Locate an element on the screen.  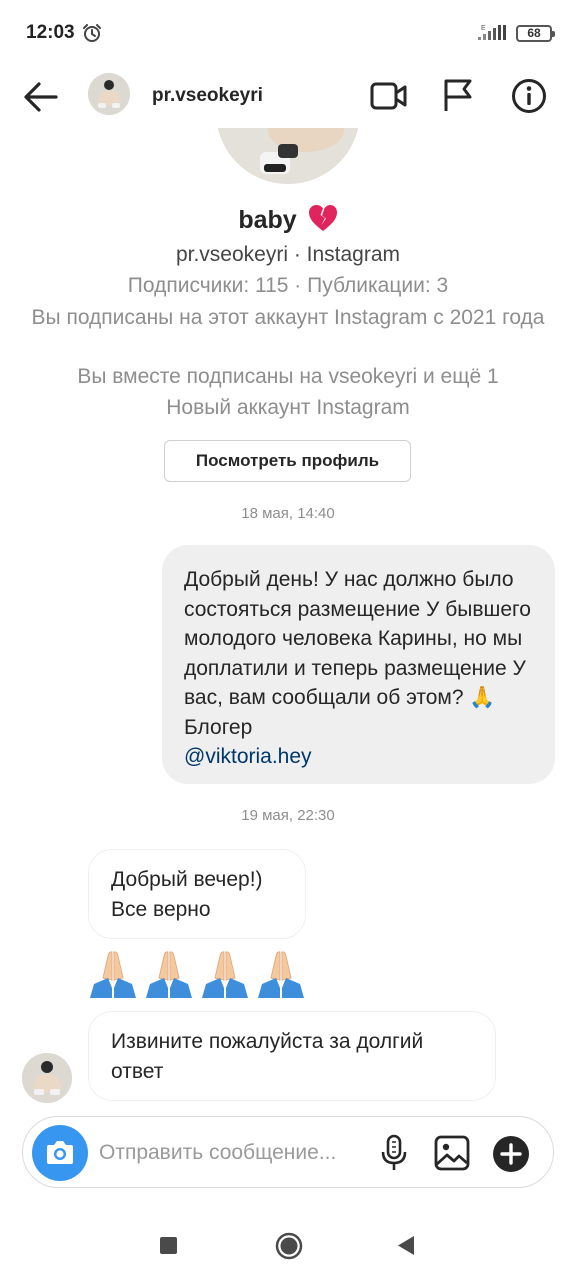
signal-icon: E is located at coordinates (492, 32).